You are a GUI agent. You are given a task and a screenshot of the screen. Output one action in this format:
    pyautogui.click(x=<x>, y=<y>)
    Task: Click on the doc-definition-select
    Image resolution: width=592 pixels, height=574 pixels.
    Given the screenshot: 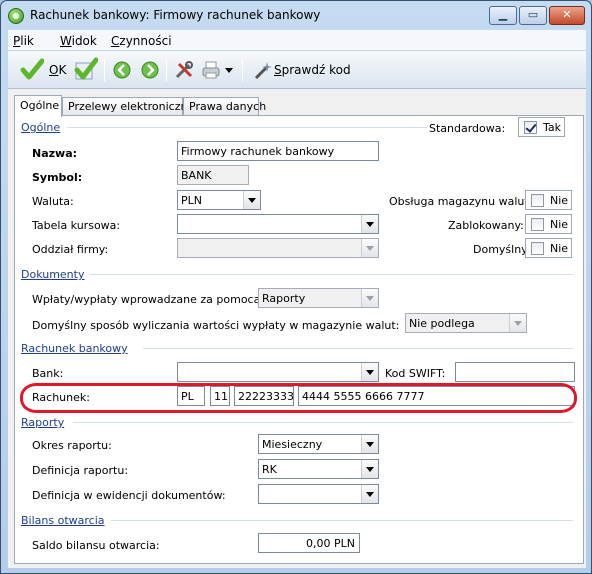 What is the action you would take?
    pyautogui.click(x=318, y=494)
    